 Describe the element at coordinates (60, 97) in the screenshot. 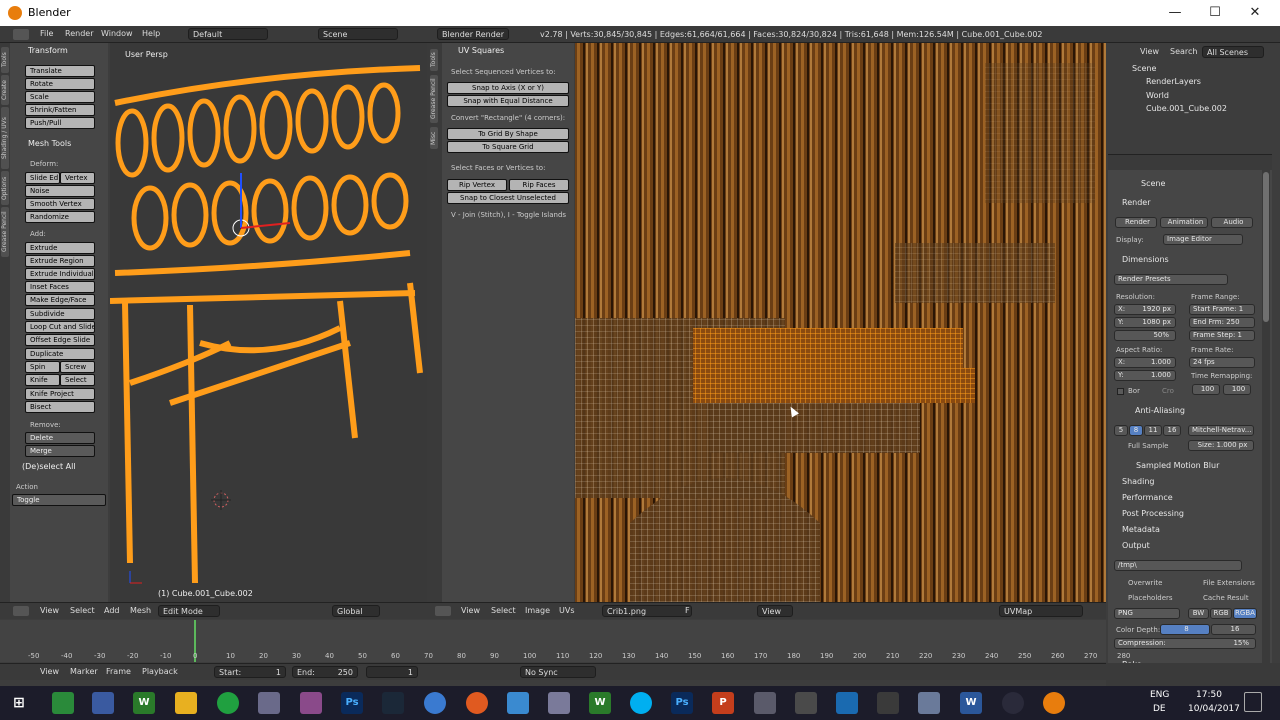

I see `scale-button: Scale` at that location.